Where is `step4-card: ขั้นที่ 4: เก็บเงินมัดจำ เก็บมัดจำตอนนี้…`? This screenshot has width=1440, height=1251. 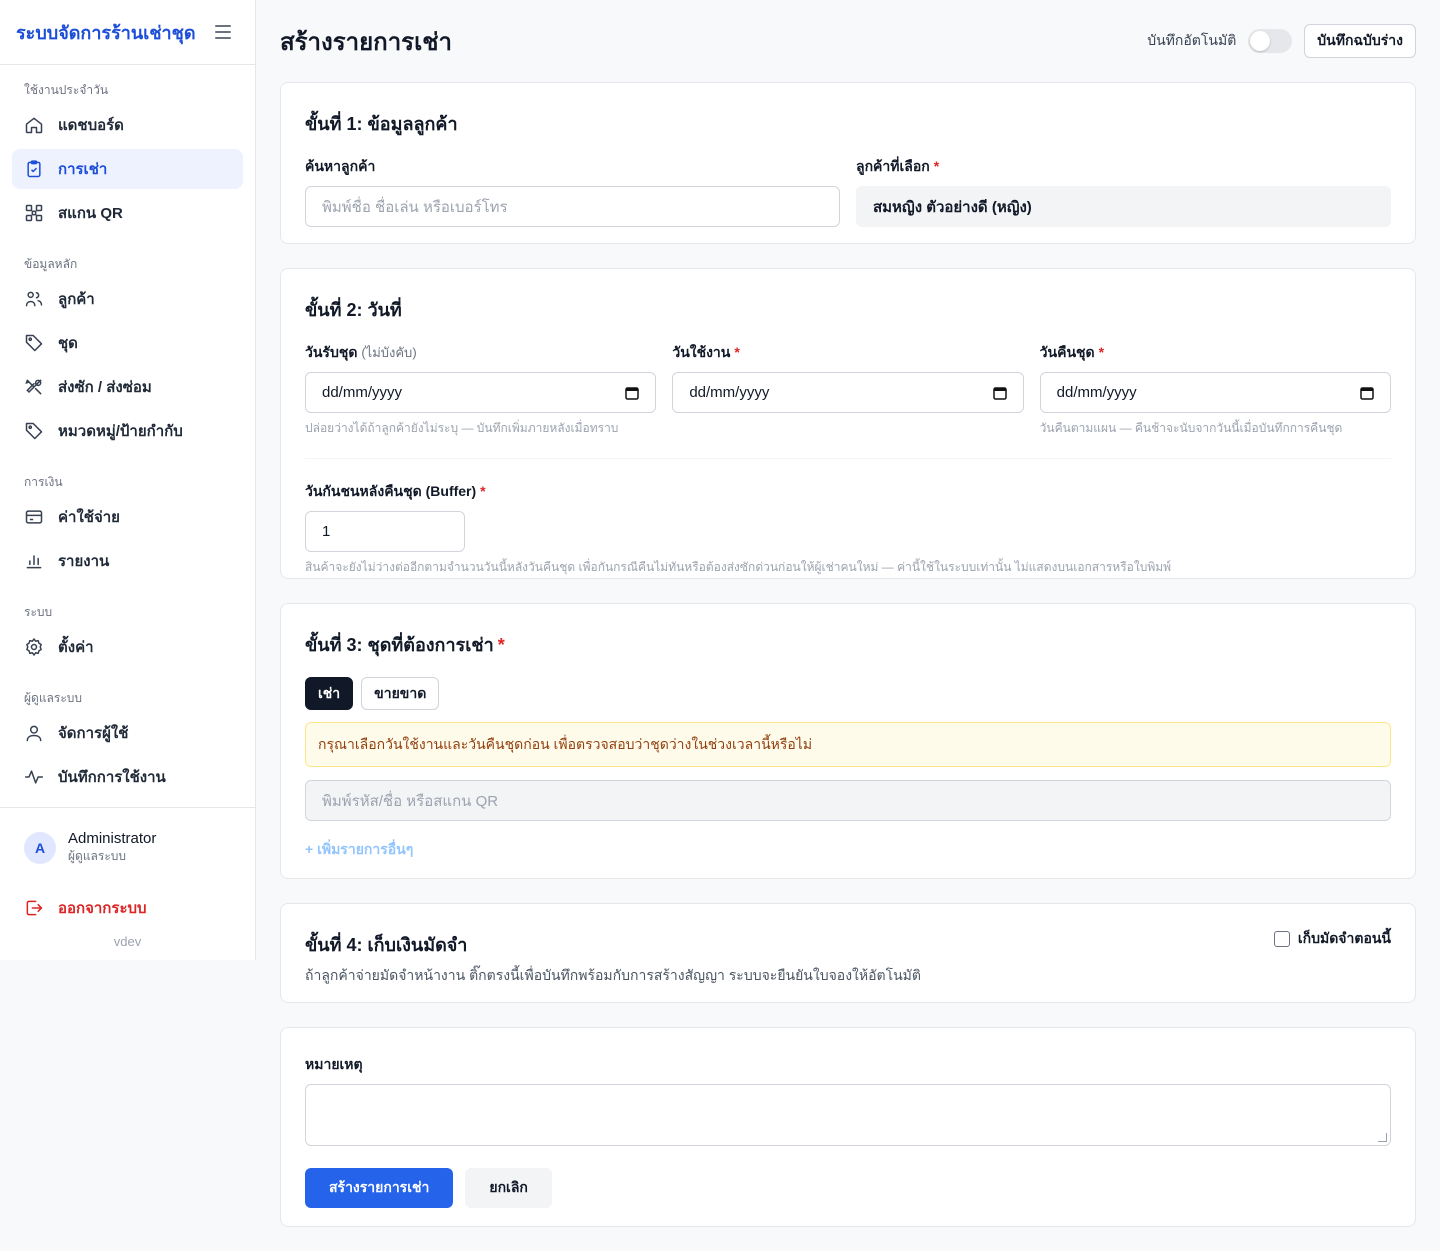 step4-card: ขั้นที่ 4: เก็บเงินมัดจำ เก็บมัดจำตอนนี้… is located at coordinates (848, 953).